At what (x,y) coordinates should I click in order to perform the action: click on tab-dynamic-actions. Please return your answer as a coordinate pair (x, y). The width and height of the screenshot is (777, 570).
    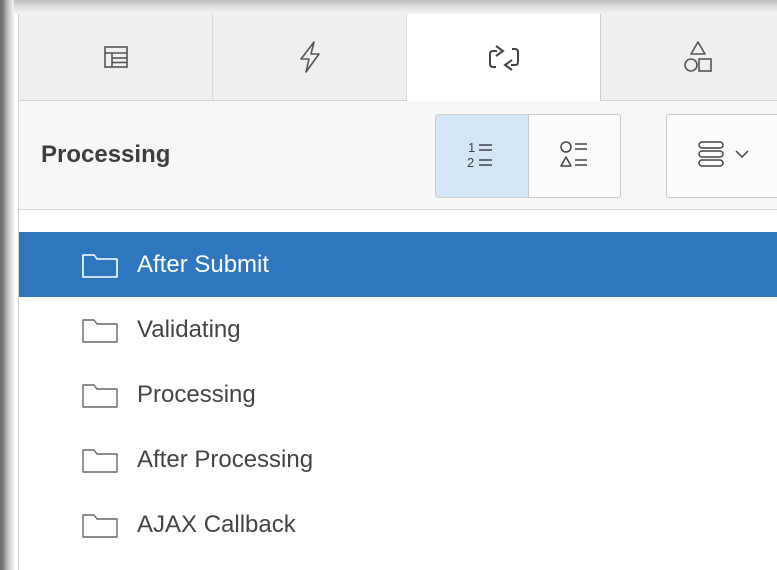
    Looking at the image, I should click on (310, 57).